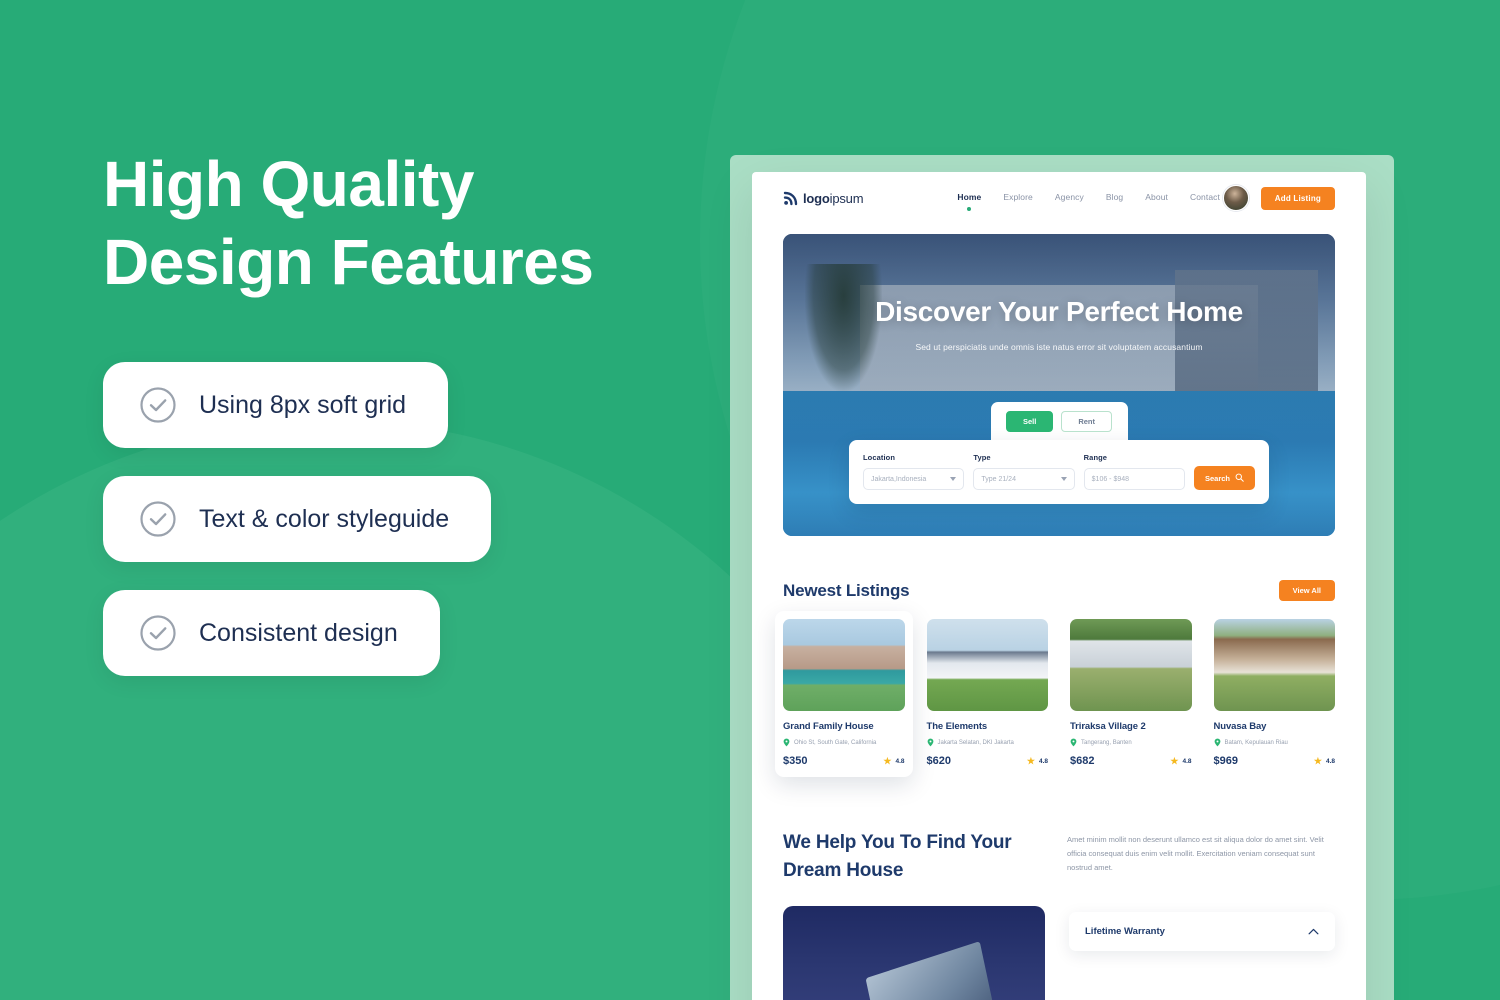 The image size is (1500, 1000). I want to click on listing-name: Triraksa Village 2, so click(1108, 726).